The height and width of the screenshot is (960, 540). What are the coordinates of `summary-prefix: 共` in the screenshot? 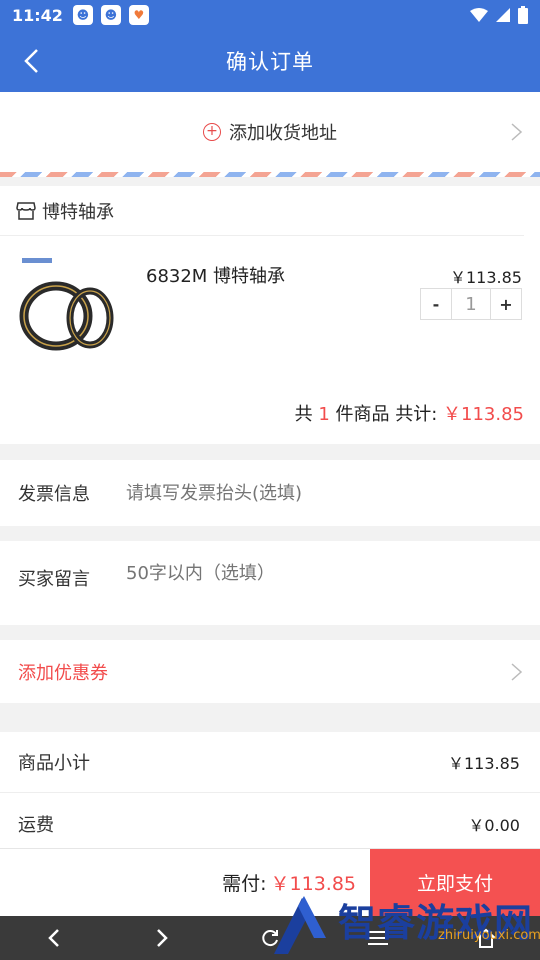 It's located at (306, 414).